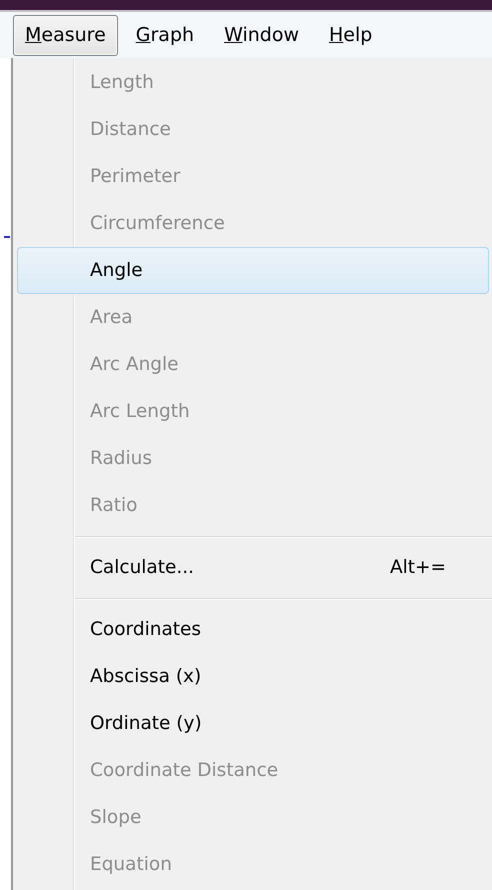 The image size is (492, 890). What do you see at coordinates (65, 35) in the screenshot?
I see `menu-bar-item: Measure` at bounding box center [65, 35].